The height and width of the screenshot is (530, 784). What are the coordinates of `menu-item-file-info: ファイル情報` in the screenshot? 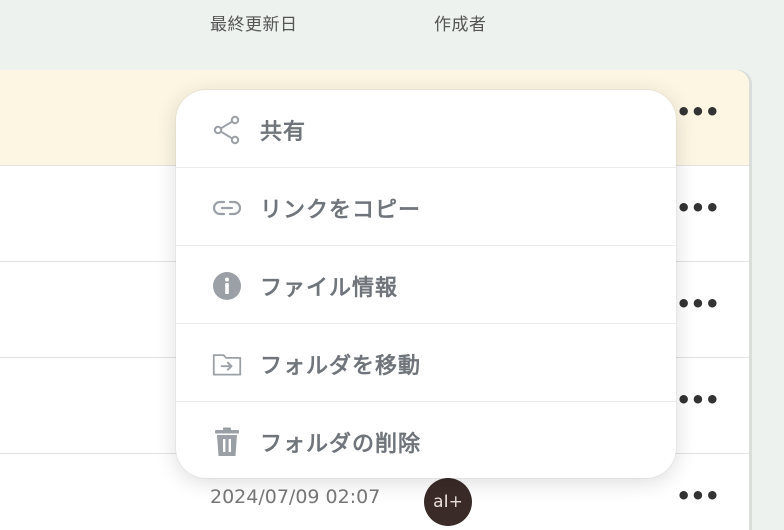 It's located at (426, 284).